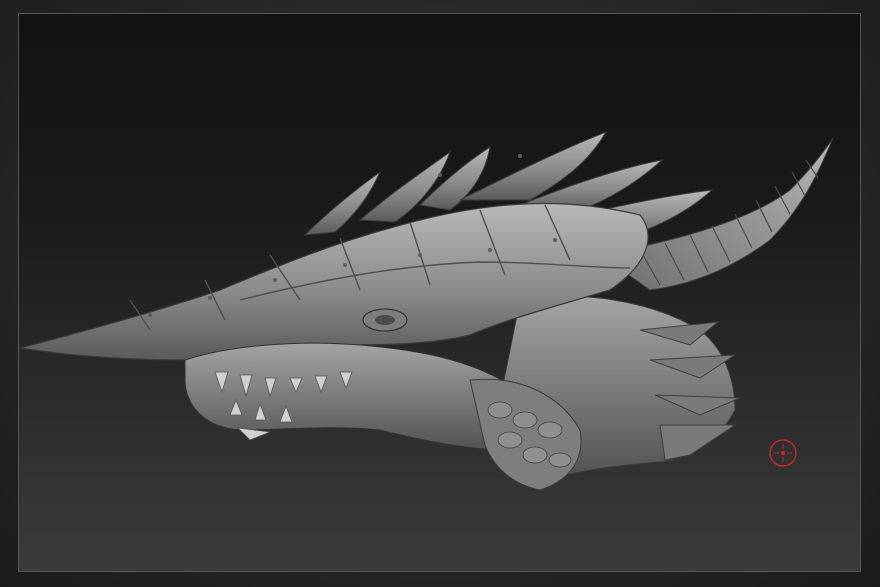  What do you see at coordinates (385, 320) in the screenshot?
I see `eye-pupil` at bounding box center [385, 320].